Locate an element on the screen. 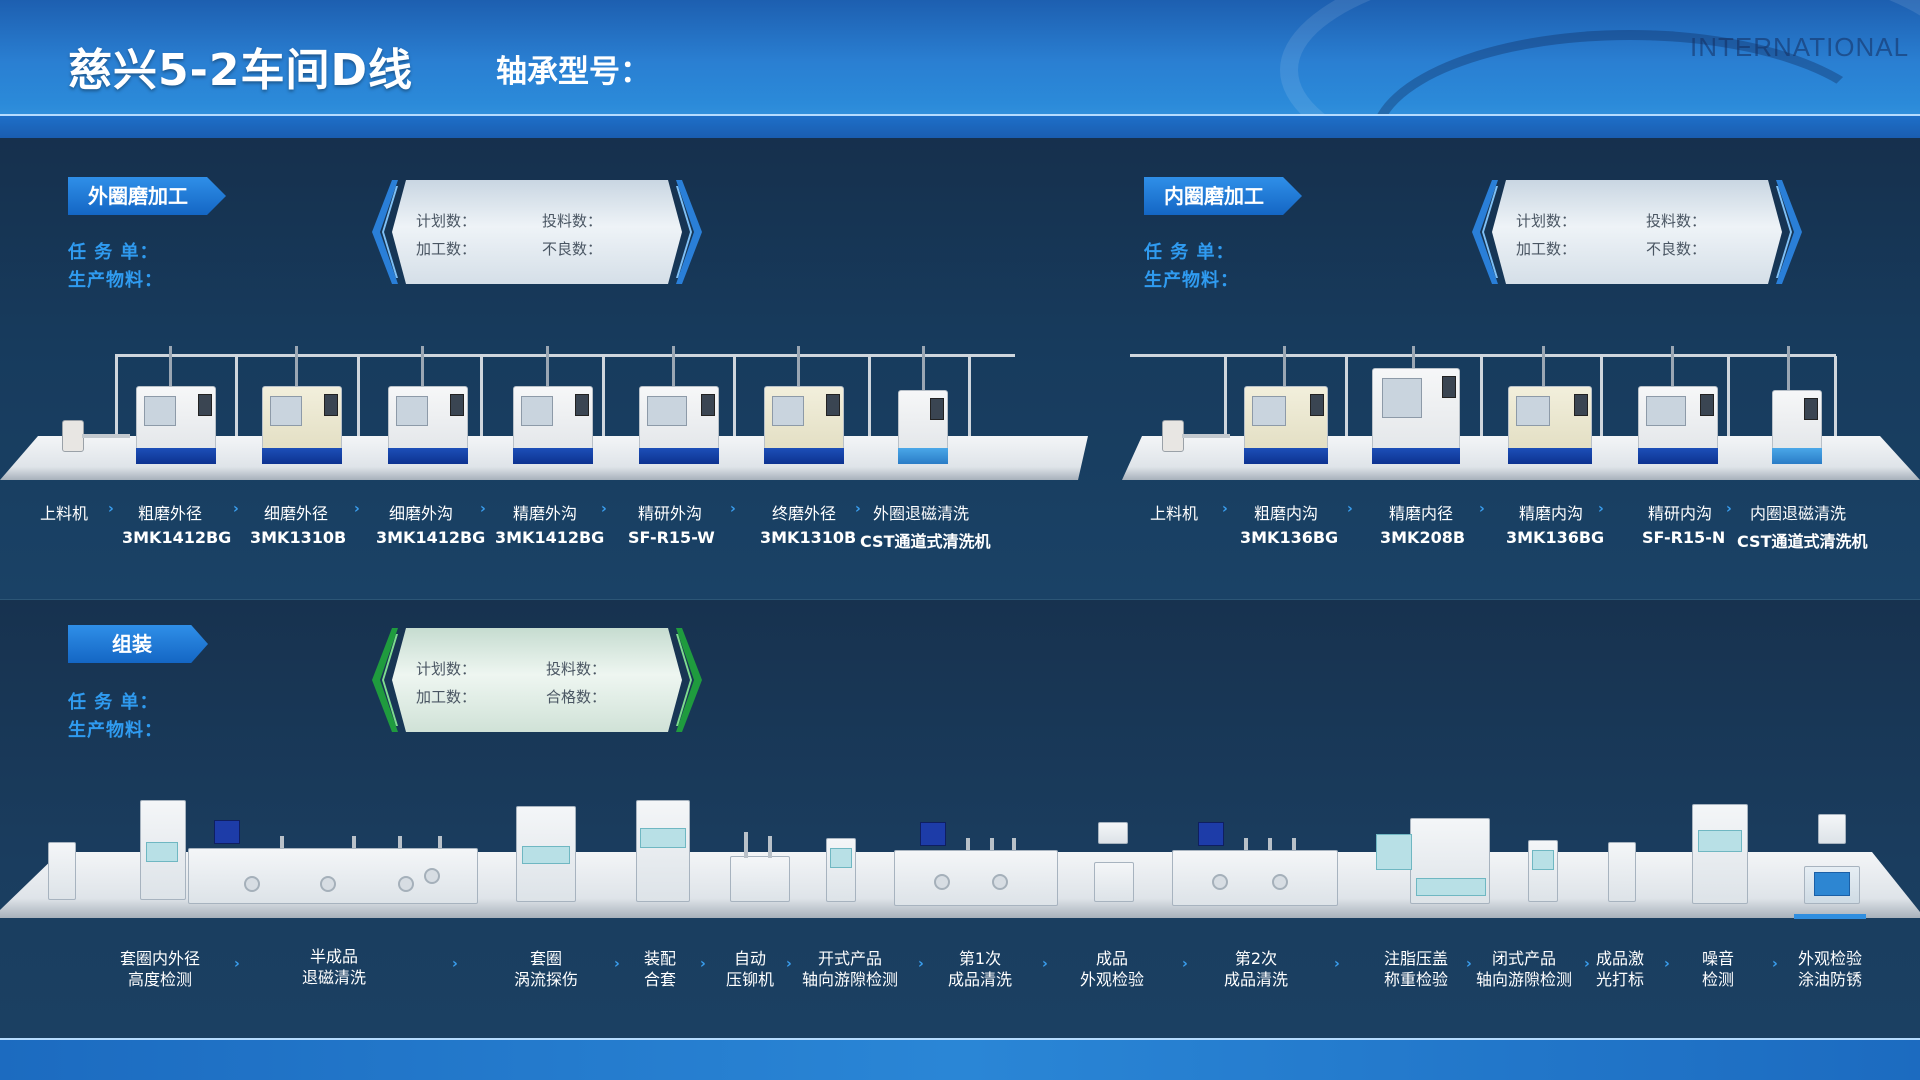  footer-band is located at coordinates (960, 1060).